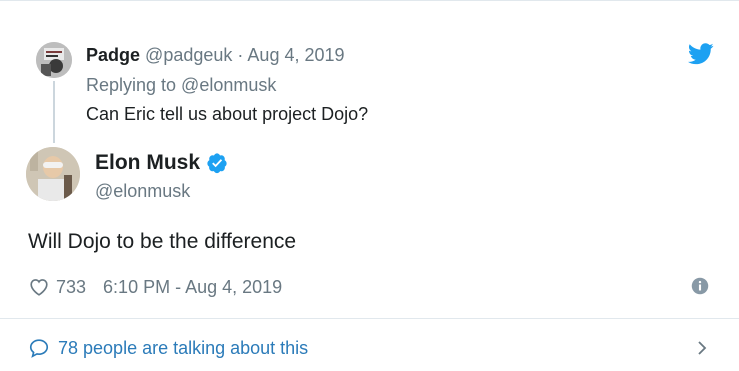 This screenshot has width=739, height=371. What do you see at coordinates (700, 286) in the screenshot?
I see `info-icon` at bounding box center [700, 286].